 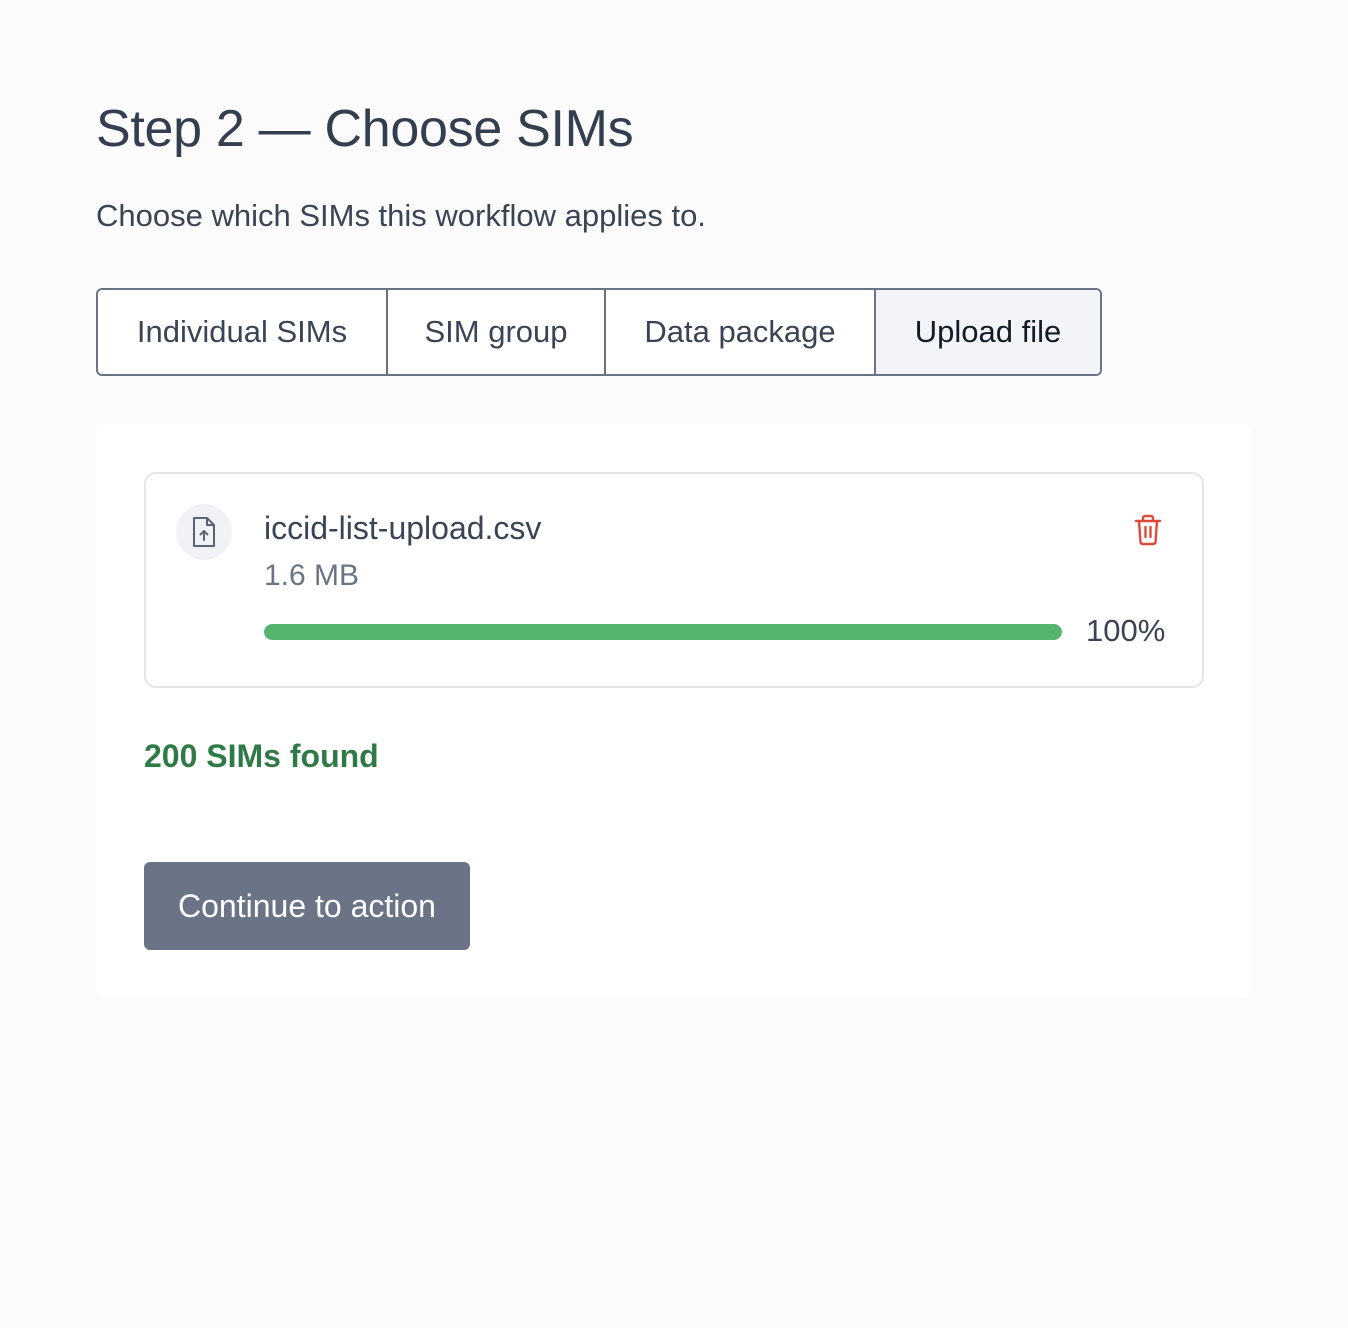 I want to click on delete-file-button, so click(x=1148, y=530).